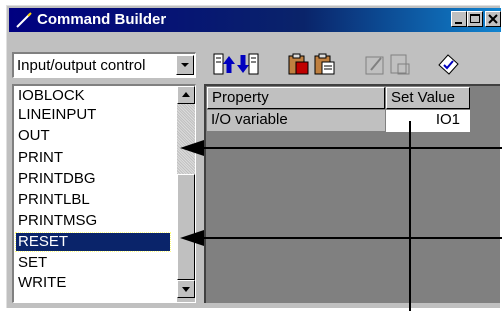  What do you see at coordinates (93, 283) in the screenshot?
I see `list-item: WRITE` at bounding box center [93, 283].